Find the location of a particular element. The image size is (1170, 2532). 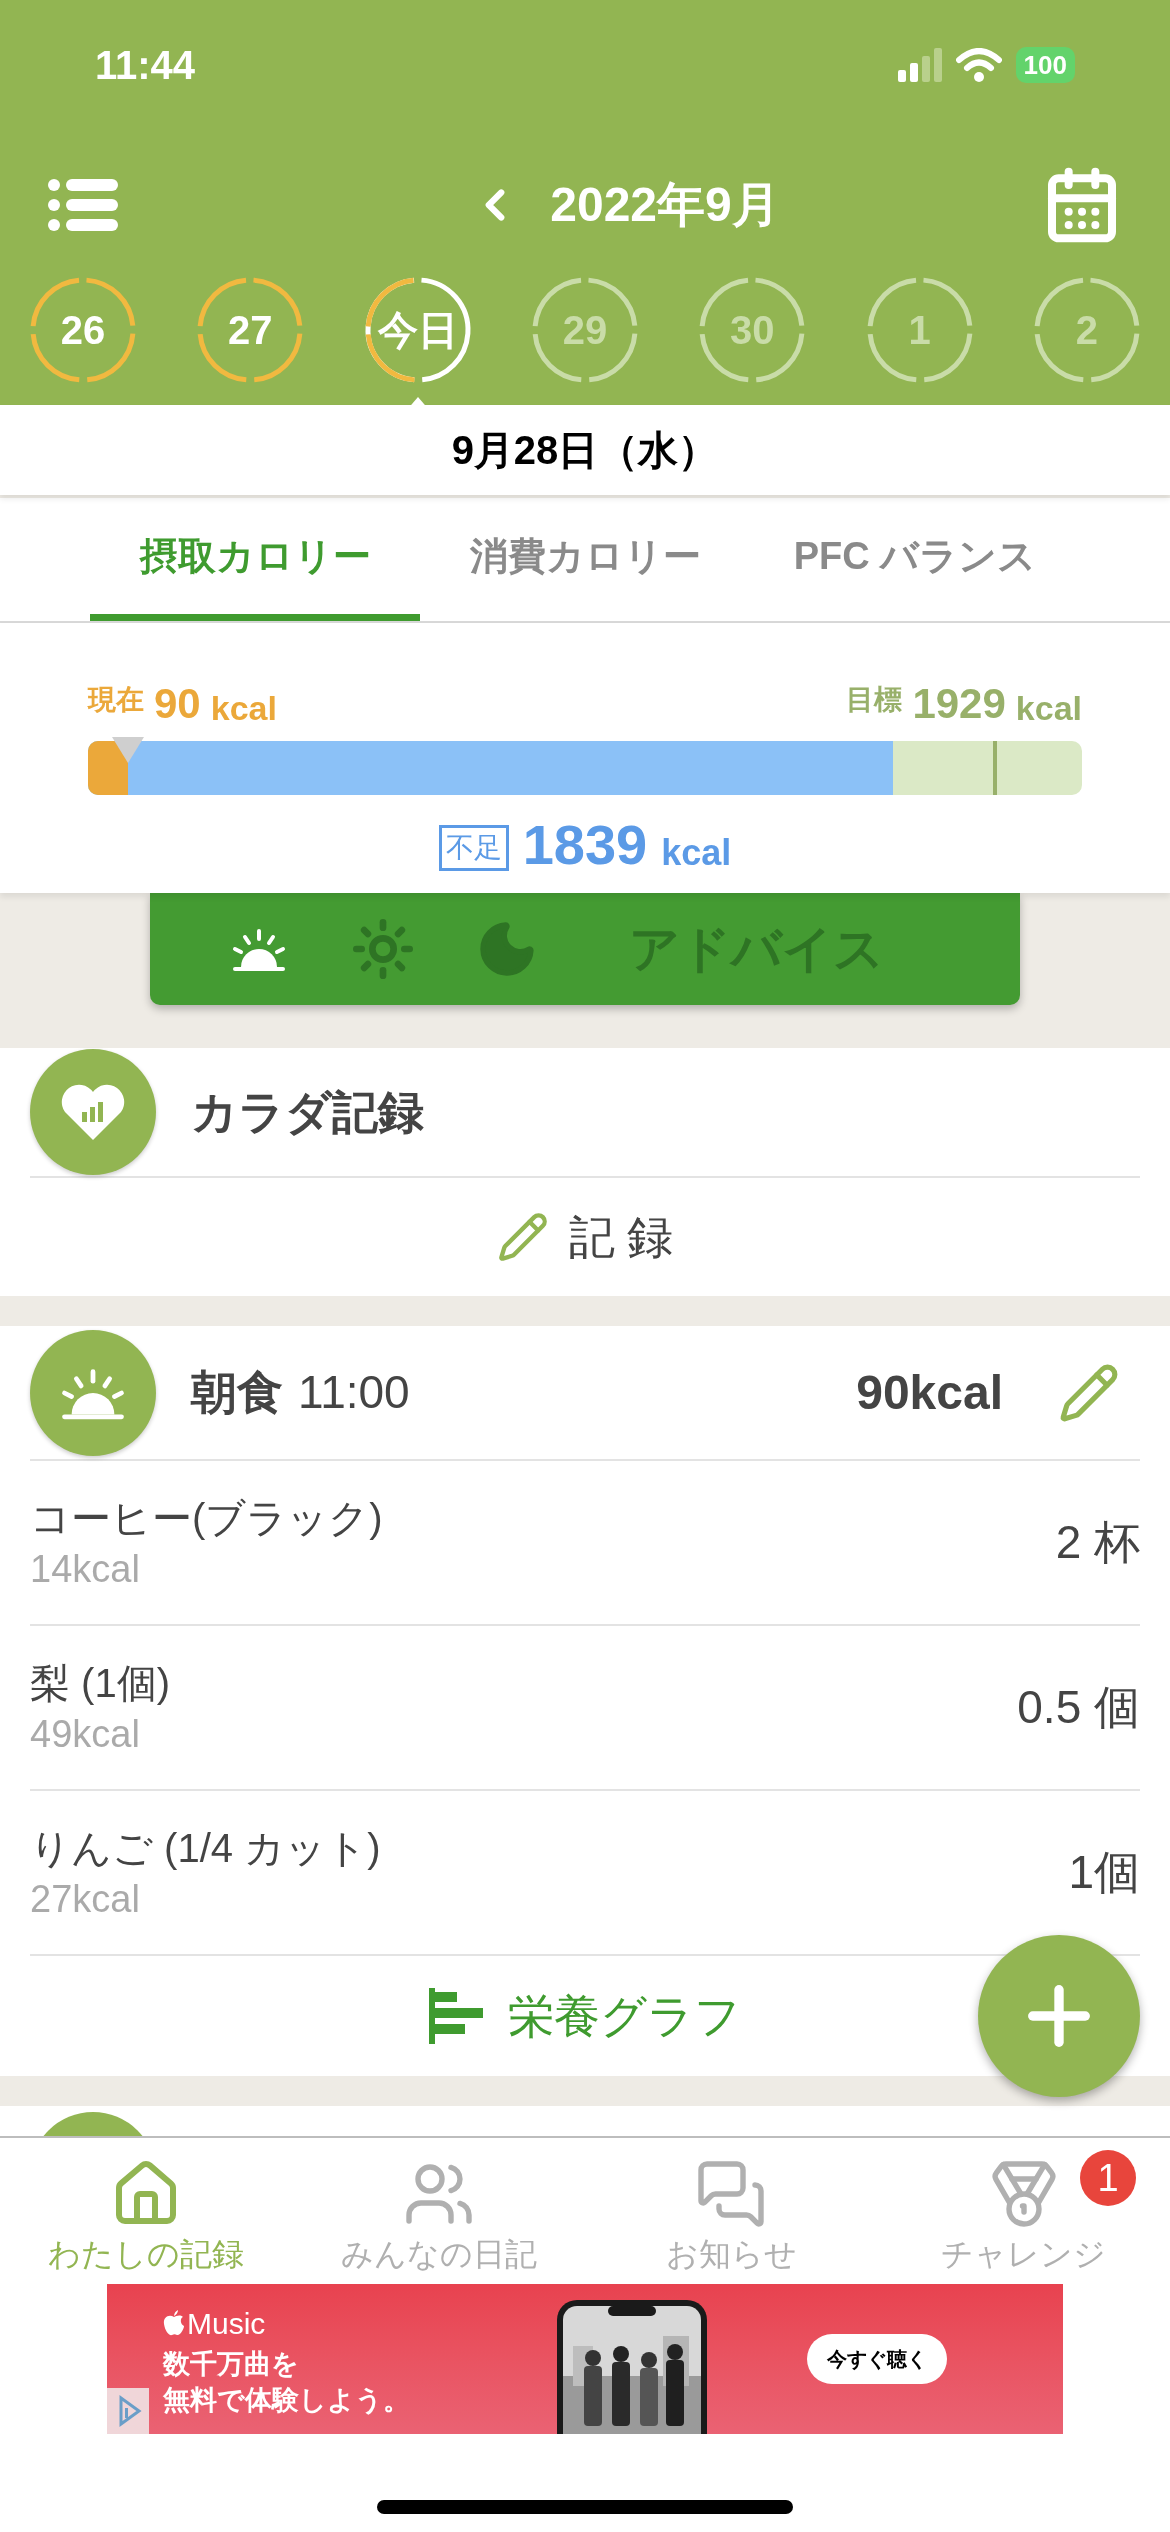

target-value: 1929 is located at coordinates (959, 704).